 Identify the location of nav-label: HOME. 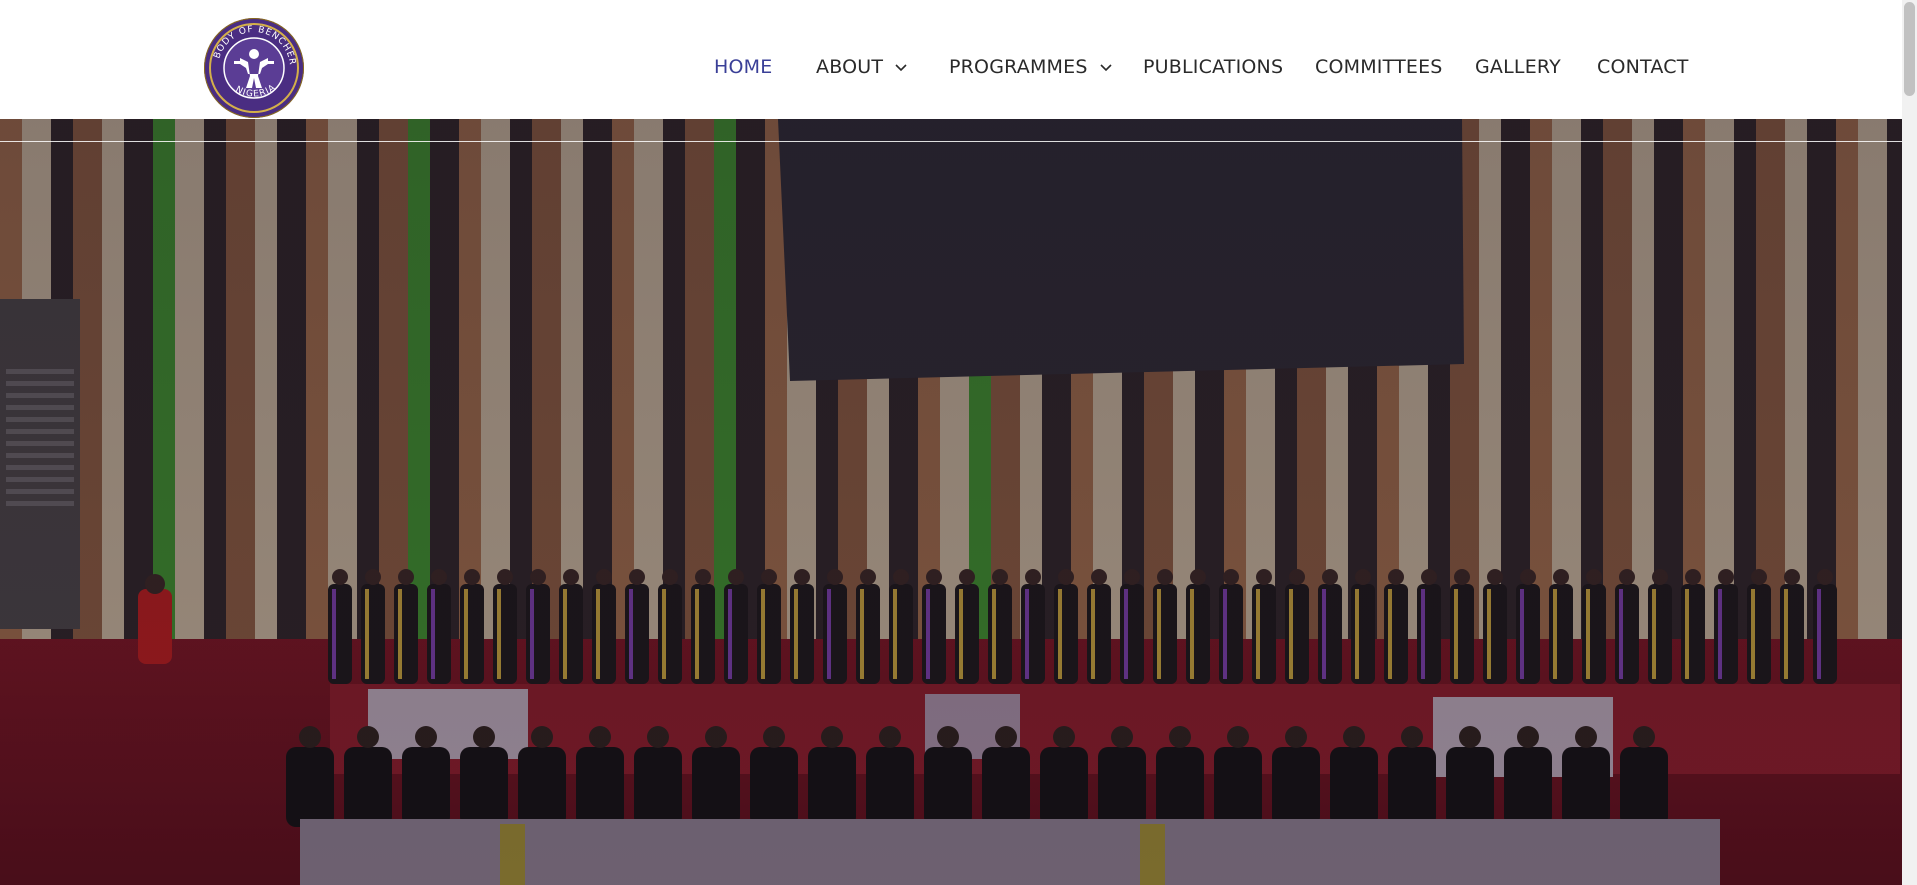
(743, 67).